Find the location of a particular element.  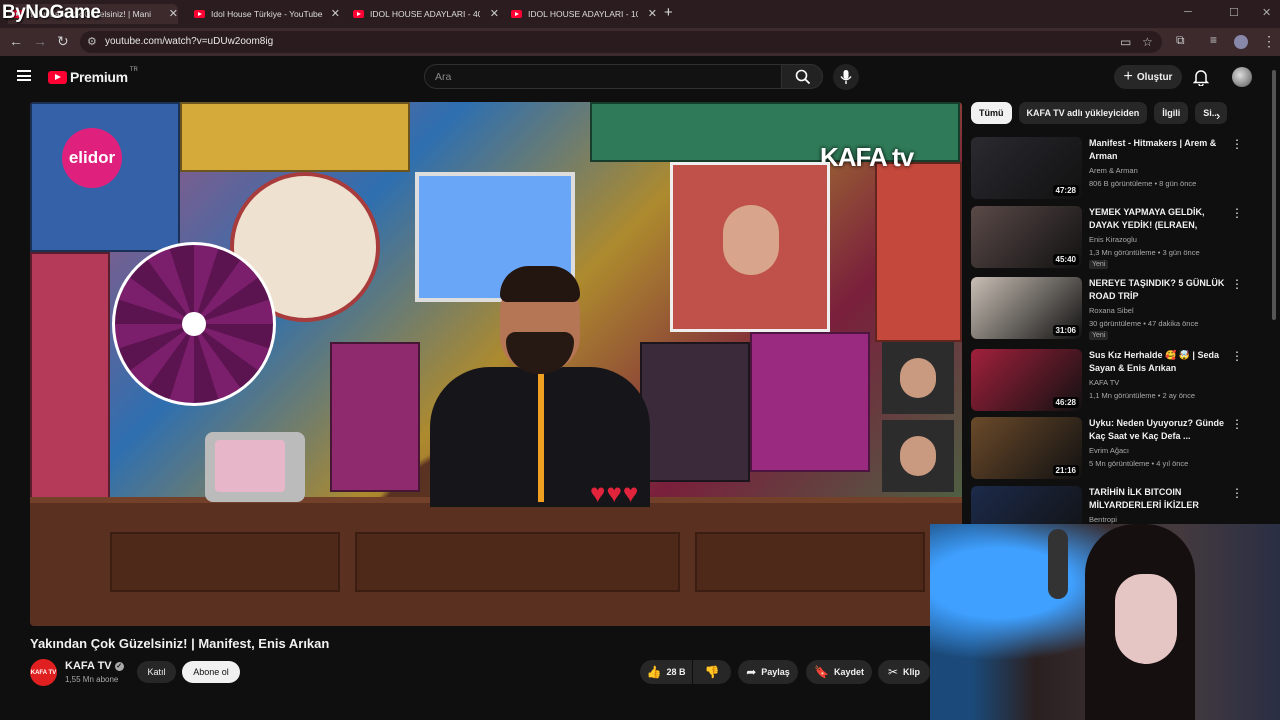

notifications-bell-icon is located at coordinates (1201, 77).